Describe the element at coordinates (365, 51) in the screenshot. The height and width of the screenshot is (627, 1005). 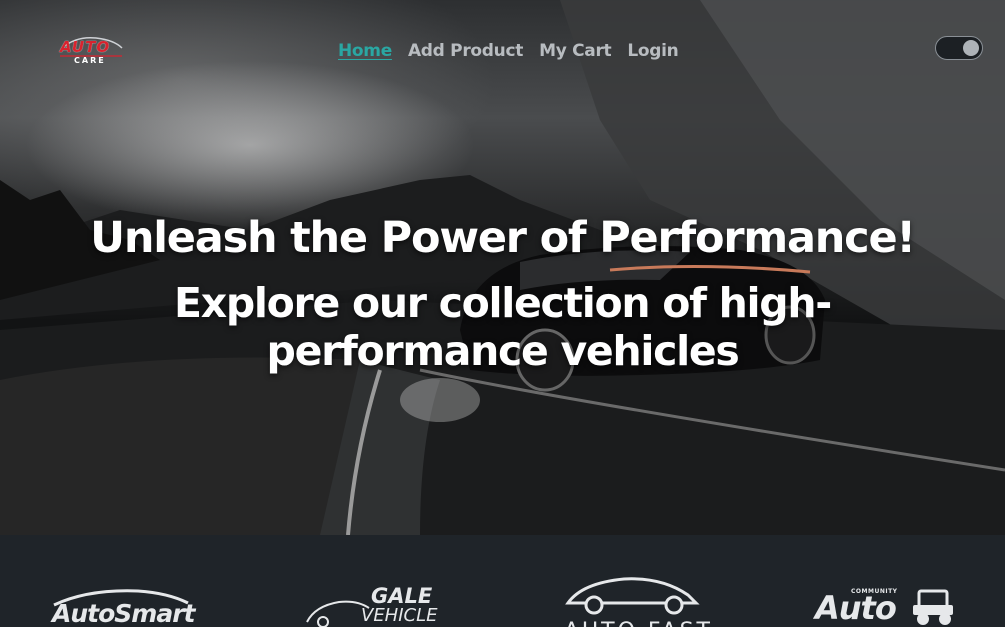
I see `nav-home-link: Home` at that location.